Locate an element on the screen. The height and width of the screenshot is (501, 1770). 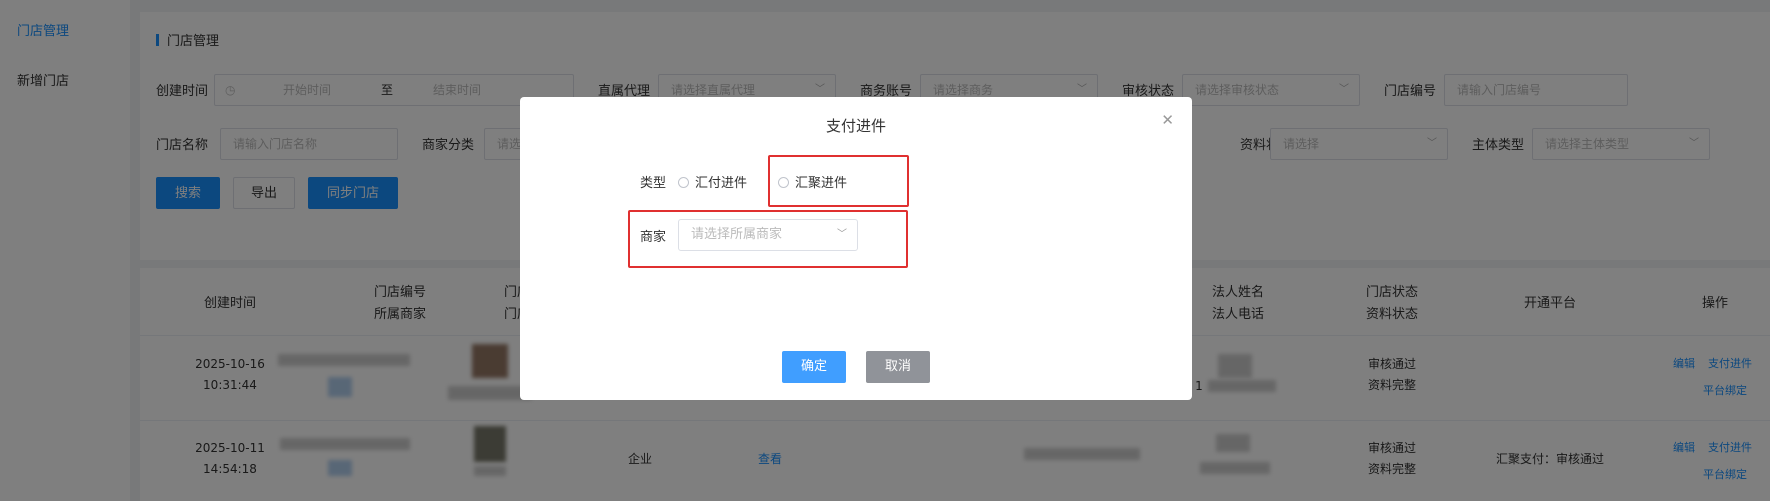
radio-huifu-onboarding: 汇付进件 is located at coordinates (712, 181).